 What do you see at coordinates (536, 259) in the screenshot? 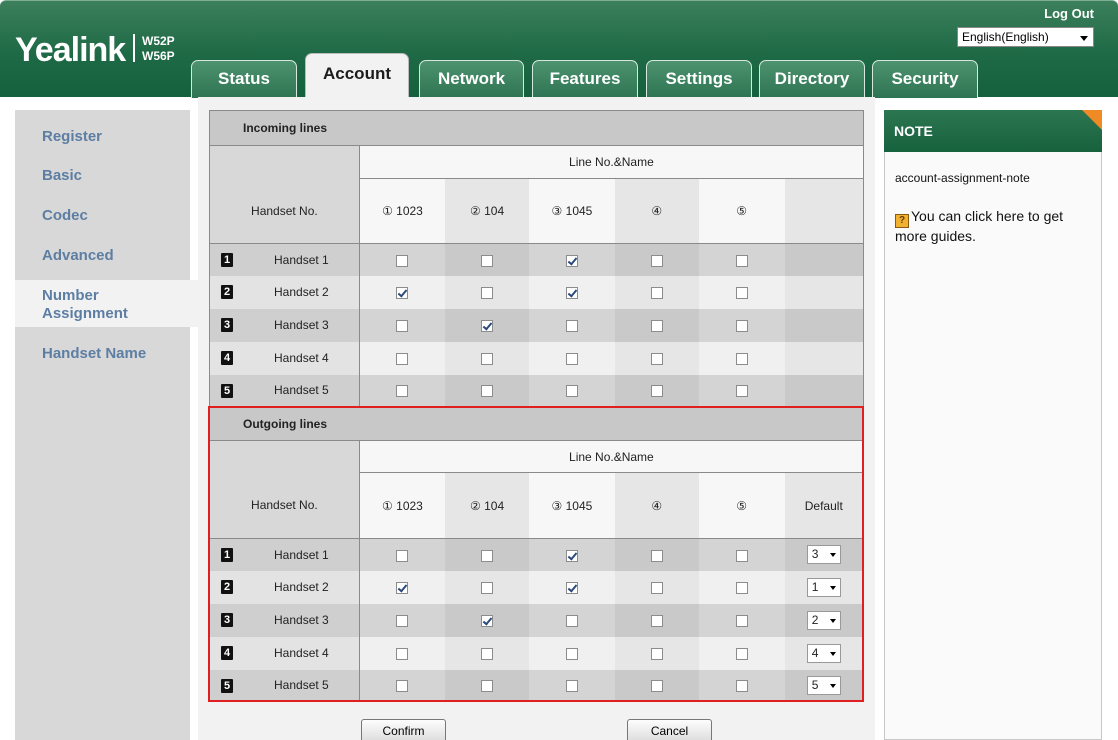
I see `table-row: 1 Handset 1` at bounding box center [536, 259].